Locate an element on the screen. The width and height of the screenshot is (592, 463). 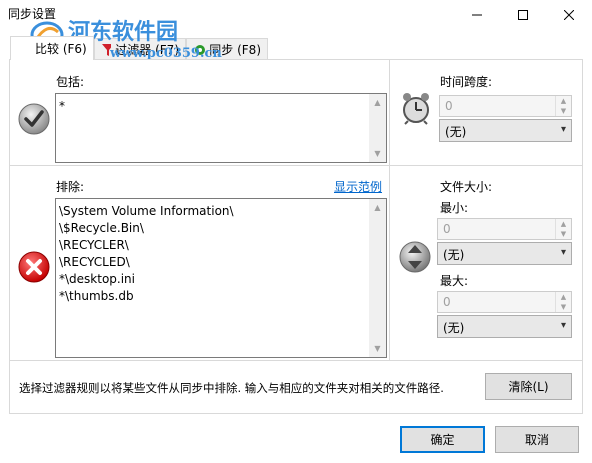
filter-rule-line: \RECYCLER\ is located at coordinates (94, 245).